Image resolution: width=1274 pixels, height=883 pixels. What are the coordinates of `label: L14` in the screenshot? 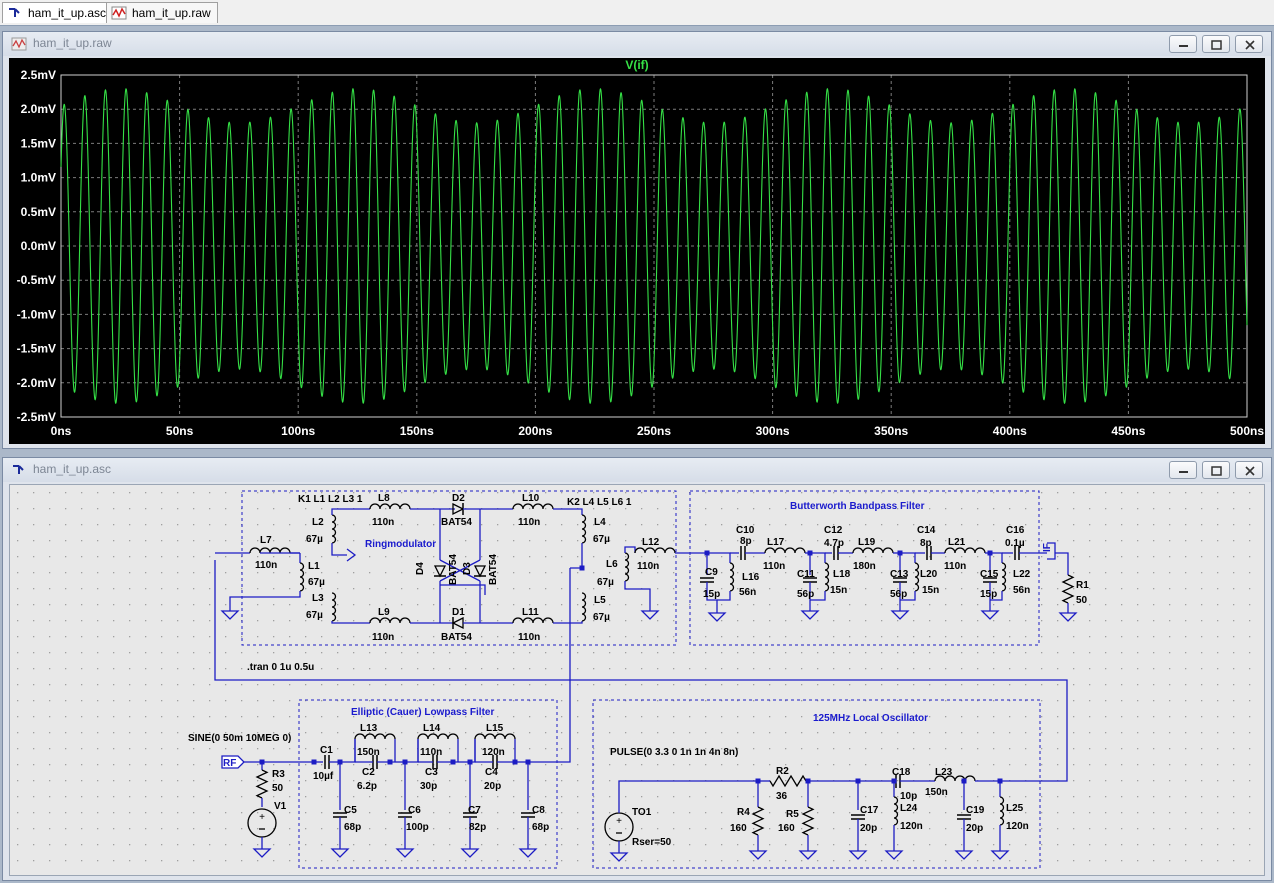 It's located at (432, 728).